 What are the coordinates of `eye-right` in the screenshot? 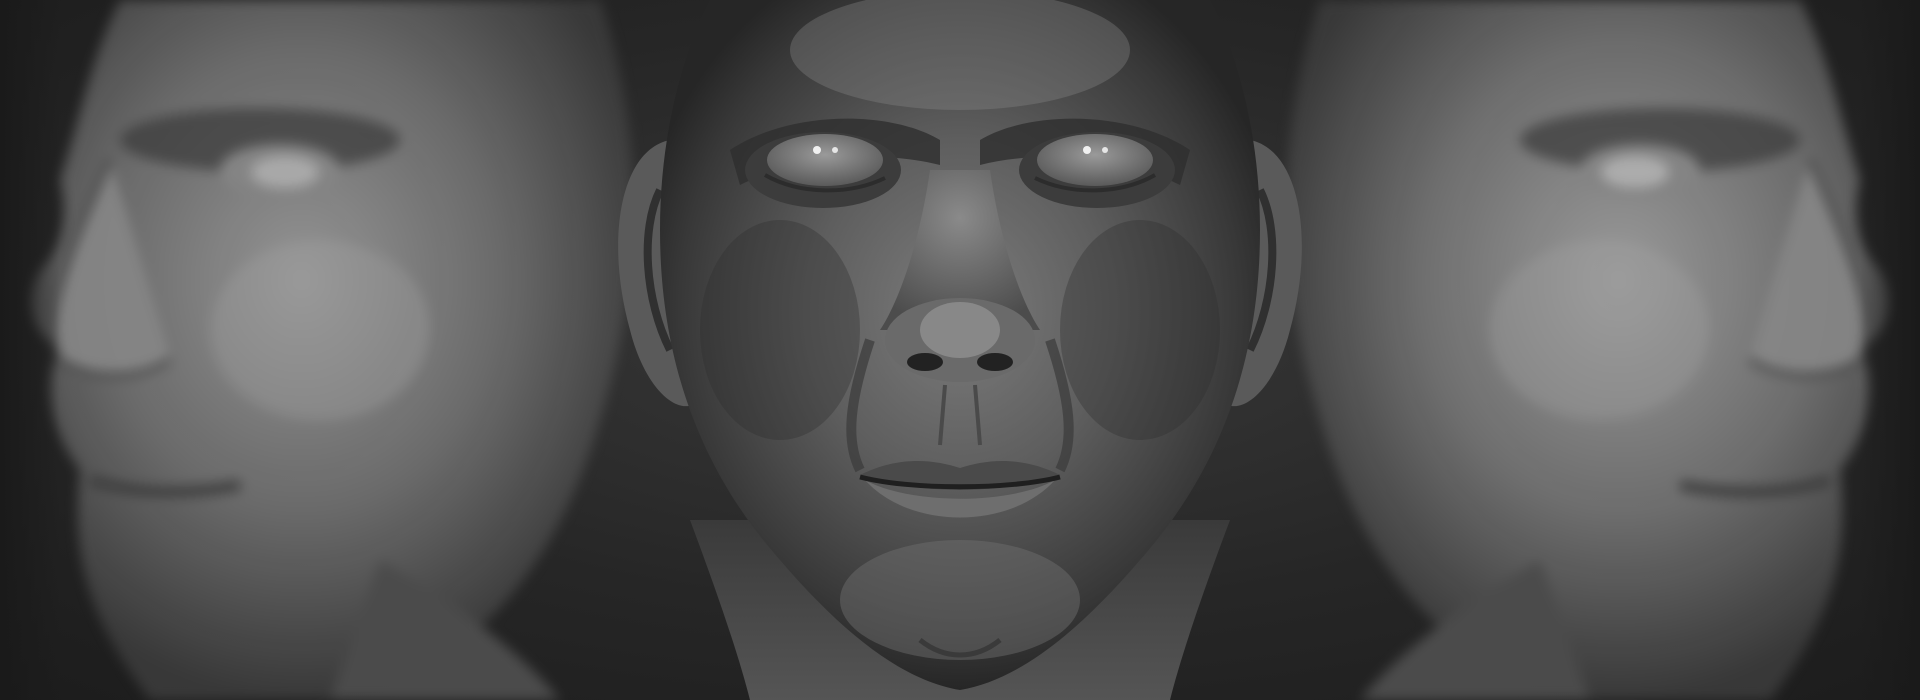 It's located at (1095, 160).